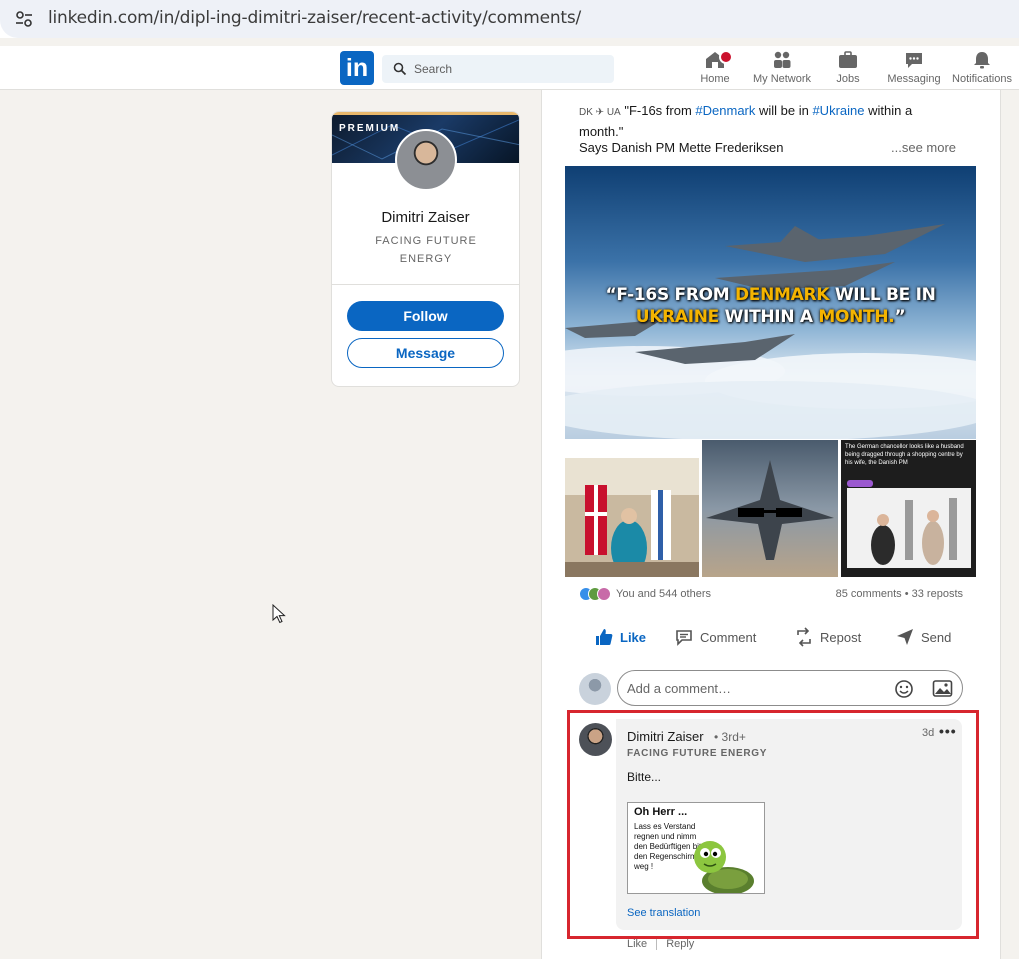 The width and height of the screenshot is (1019, 959). Describe the element at coordinates (904, 689) in the screenshot. I see `emoji-icon` at that location.